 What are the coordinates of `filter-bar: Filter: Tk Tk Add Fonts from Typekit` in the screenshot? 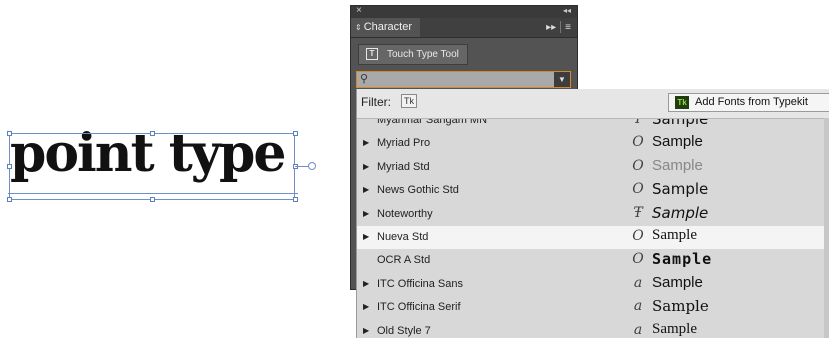 It's located at (593, 104).